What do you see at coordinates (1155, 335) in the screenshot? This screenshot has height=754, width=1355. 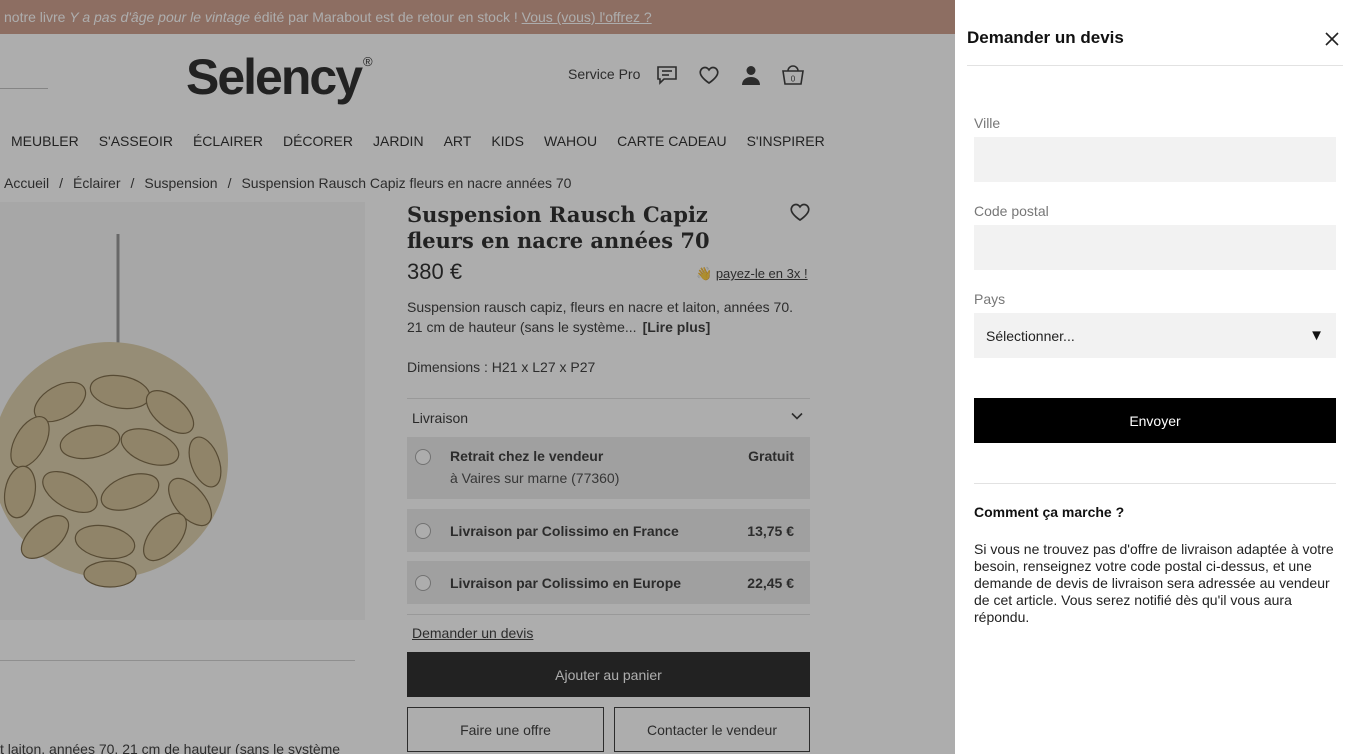 I see `country-select: Sélectionner... ▼` at bounding box center [1155, 335].